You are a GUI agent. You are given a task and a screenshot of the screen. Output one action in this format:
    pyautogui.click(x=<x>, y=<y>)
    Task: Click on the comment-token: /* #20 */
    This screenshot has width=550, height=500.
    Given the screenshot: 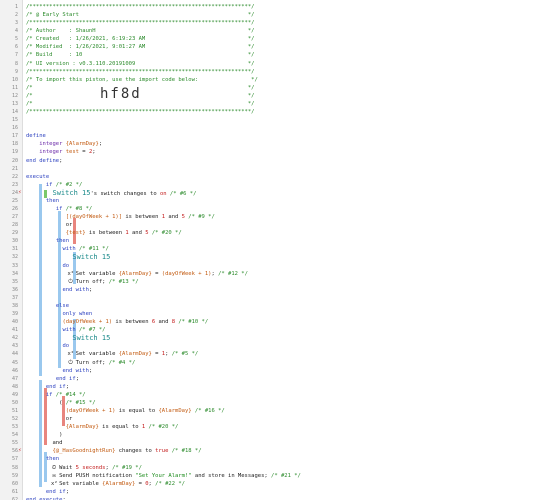 What is the action you would take?
    pyautogui.click(x=165, y=233)
    